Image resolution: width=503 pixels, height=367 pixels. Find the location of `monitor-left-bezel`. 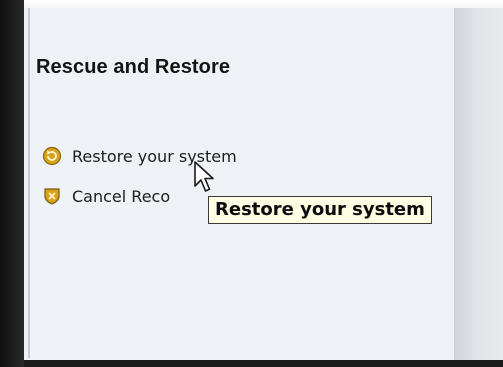

monitor-left-bezel is located at coordinates (12, 183).